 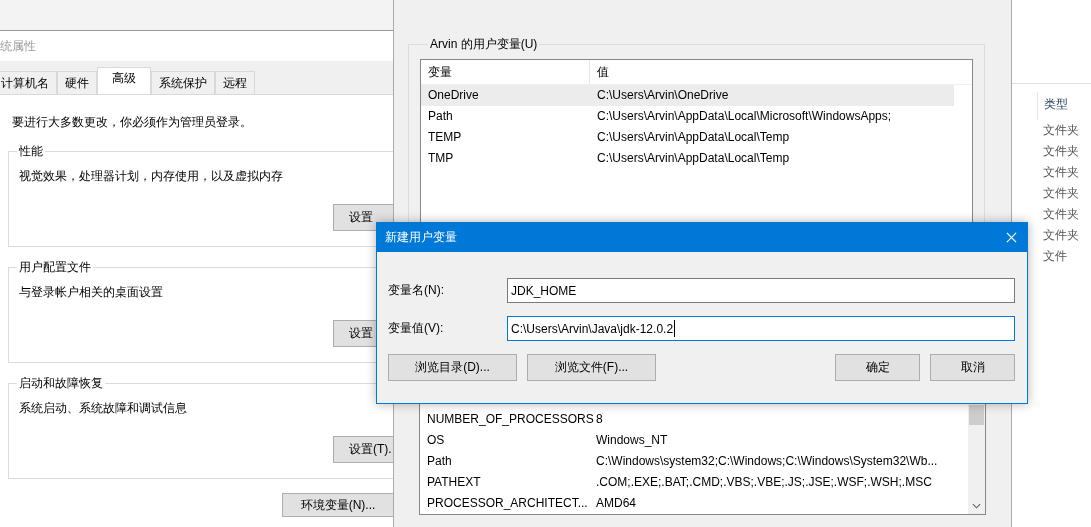 What do you see at coordinates (877, 367) in the screenshot?
I see `dialog-button: 确定` at bounding box center [877, 367].